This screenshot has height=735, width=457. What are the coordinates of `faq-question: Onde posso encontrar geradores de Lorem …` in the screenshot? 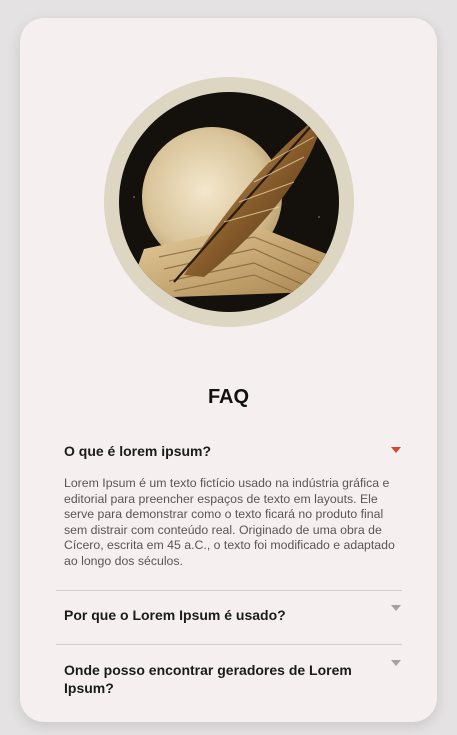 It's located at (208, 679).